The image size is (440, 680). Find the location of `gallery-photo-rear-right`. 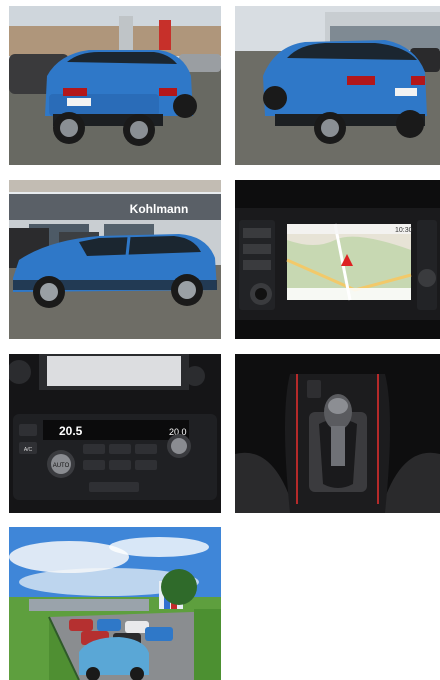

gallery-photo-rear-right is located at coordinates (337, 85).